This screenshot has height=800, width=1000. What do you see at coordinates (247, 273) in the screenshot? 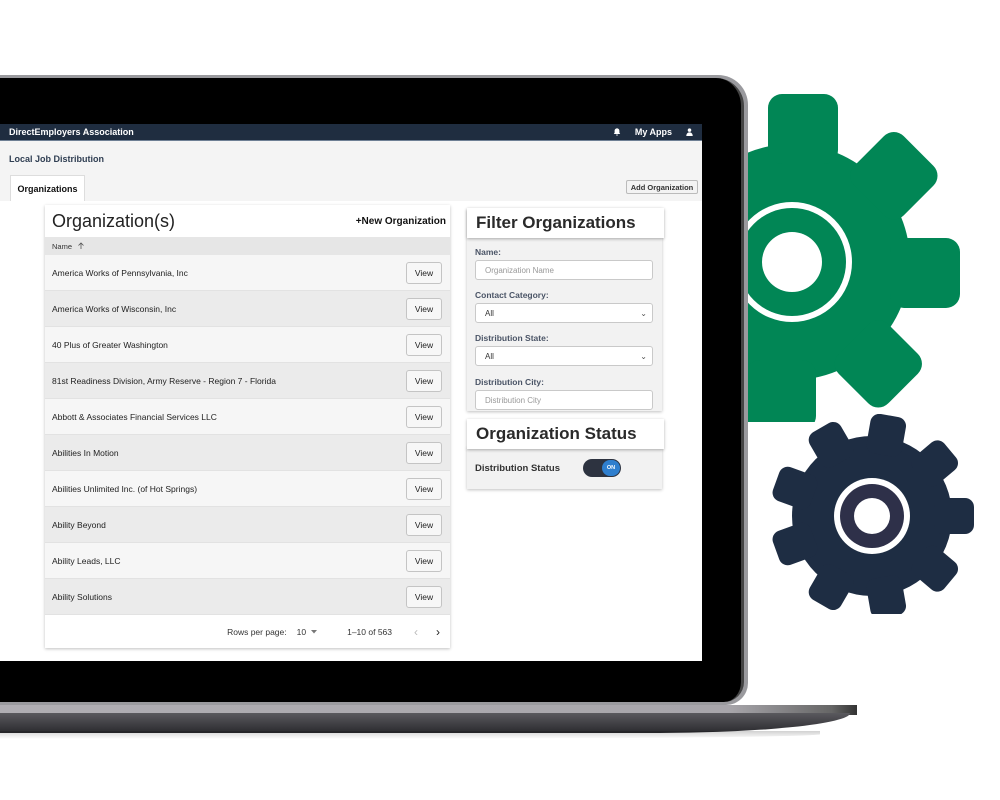
I see `table-row: America Works of Pennsylvania, Inc View` at bounding box center [247, 273].